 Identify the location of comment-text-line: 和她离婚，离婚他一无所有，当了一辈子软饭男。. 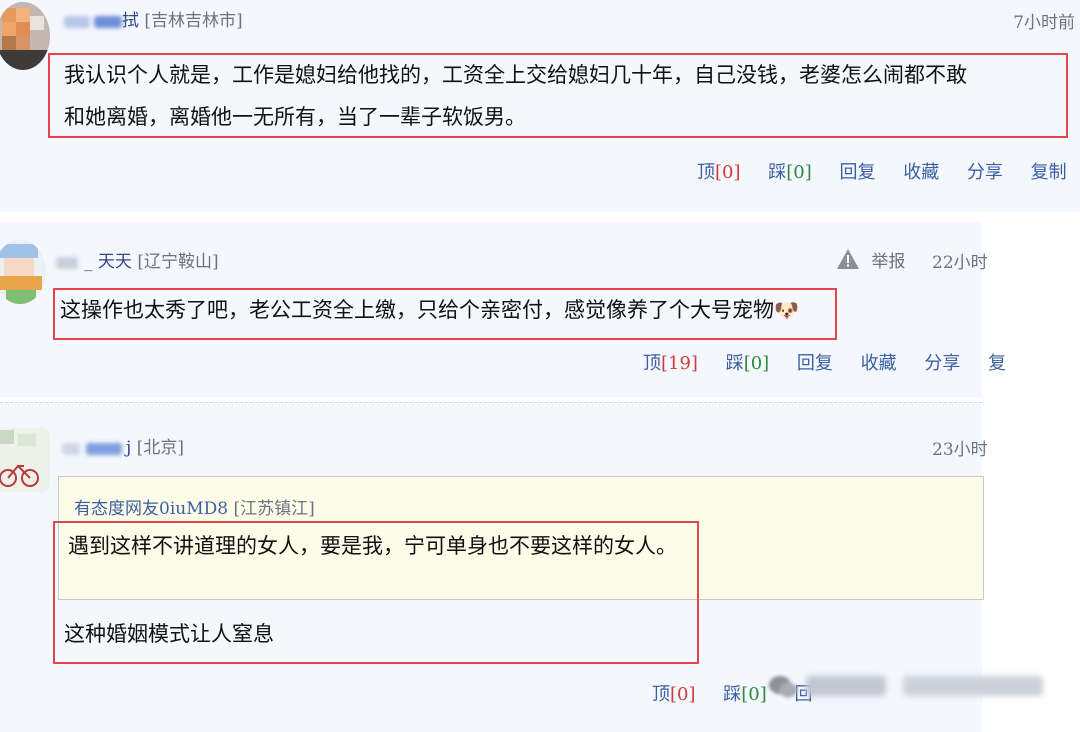
(295, 117).